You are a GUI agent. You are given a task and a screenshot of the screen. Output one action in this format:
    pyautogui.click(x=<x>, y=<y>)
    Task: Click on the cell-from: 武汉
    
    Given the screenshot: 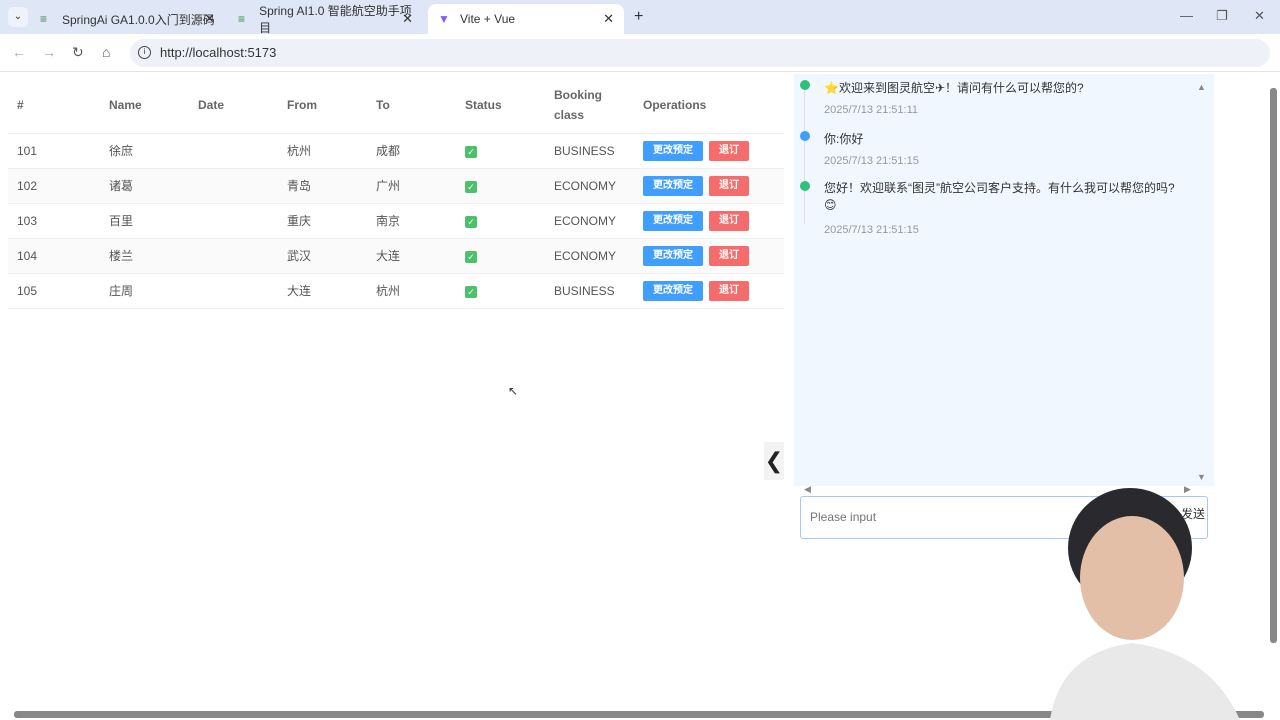 What is the action you would take?
    pyautogui.click(x=322, y=256)
    